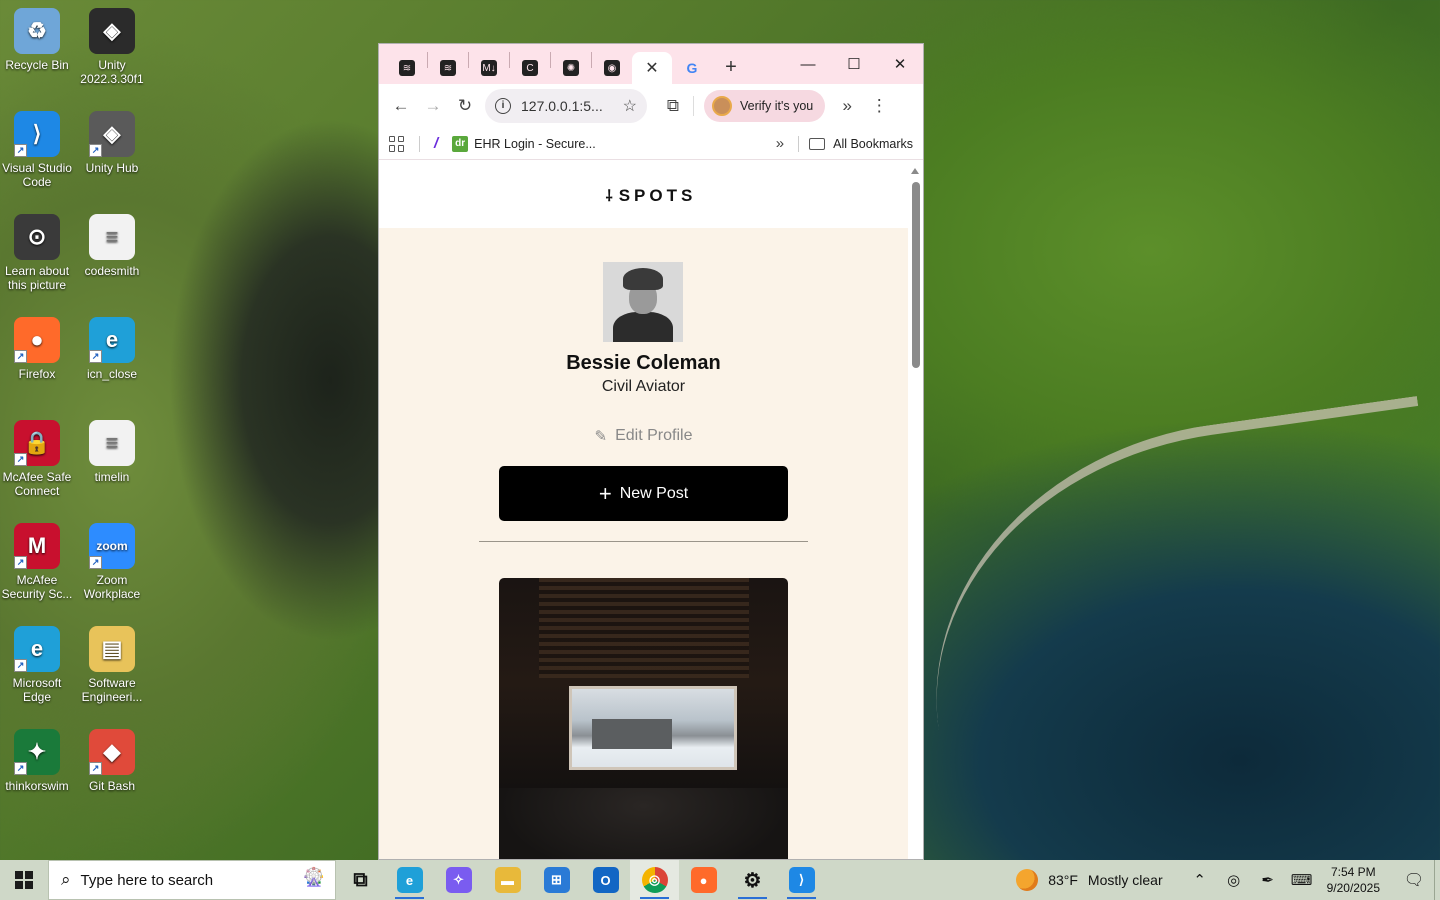 Image resolution: width=1440 pixels, height=900 pixels. I want to click on close-icon: ✕, so click(652, 68).